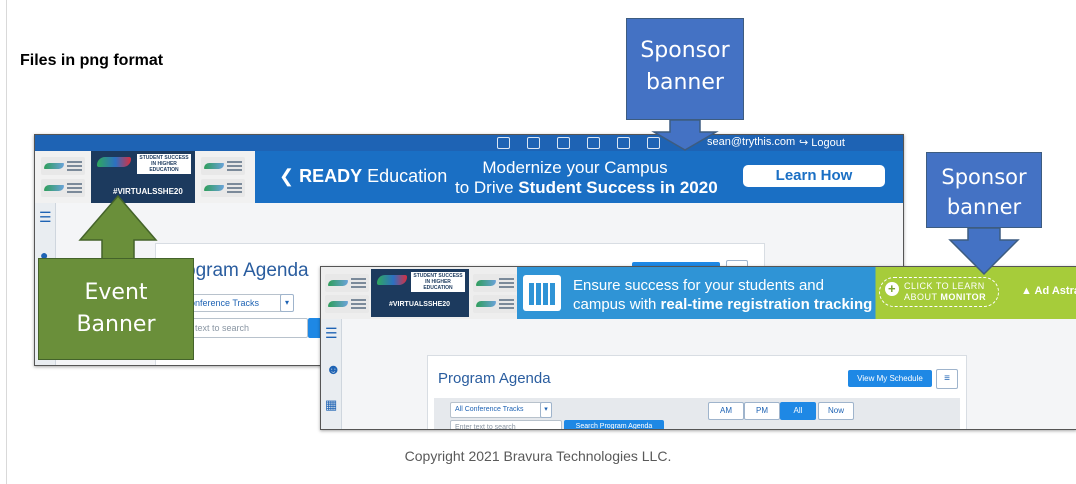  Describe the element at coordinates (116, 292) in the screenshot. I see `callout-line-1: Event` at that location.